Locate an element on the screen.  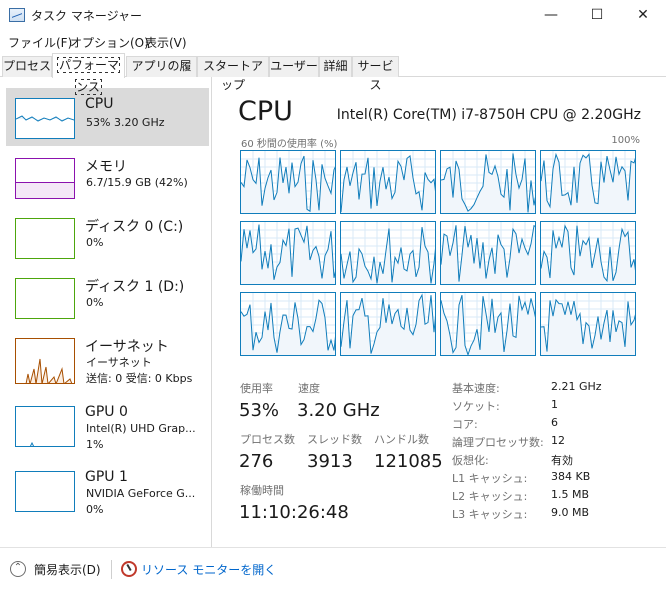
spec-value: 6 is located at coordinates (554, 422).